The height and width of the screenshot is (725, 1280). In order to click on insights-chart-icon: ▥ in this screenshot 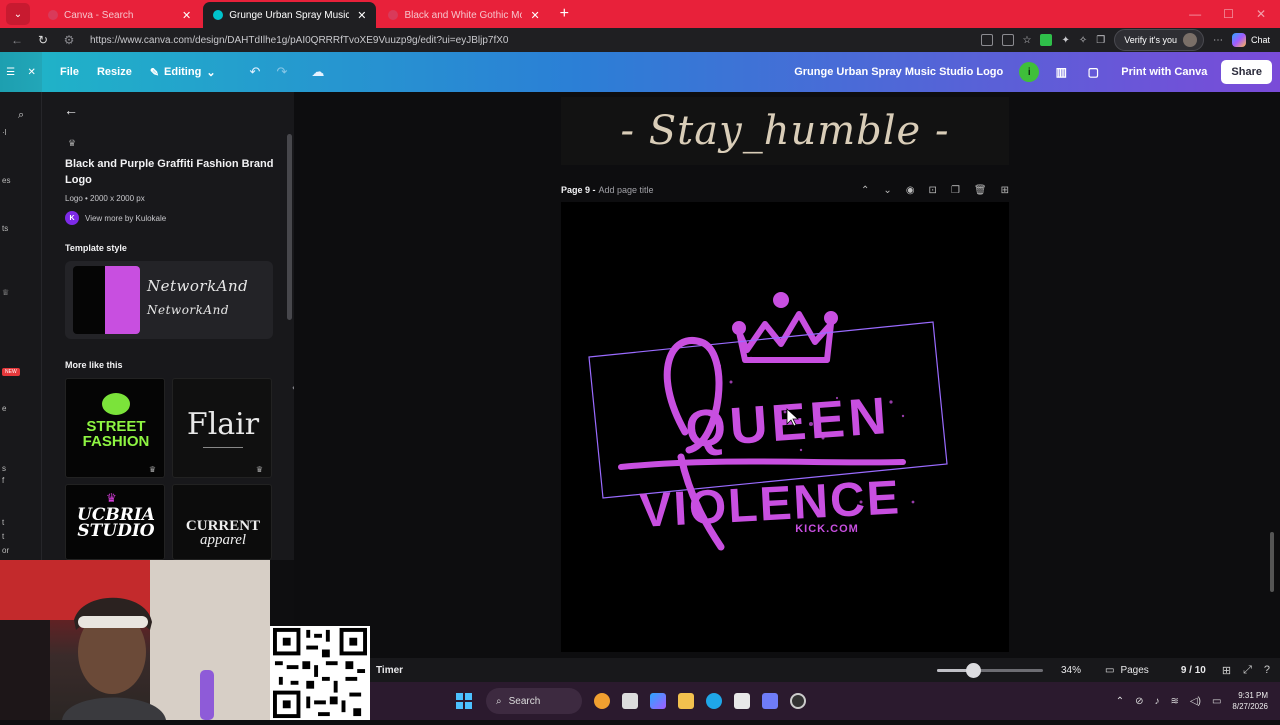, I will do `click(1061, 72)`.